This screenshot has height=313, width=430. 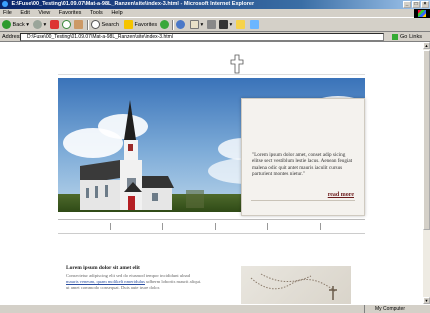 I want to click on menu-view: View, so click(x=44, y=13).